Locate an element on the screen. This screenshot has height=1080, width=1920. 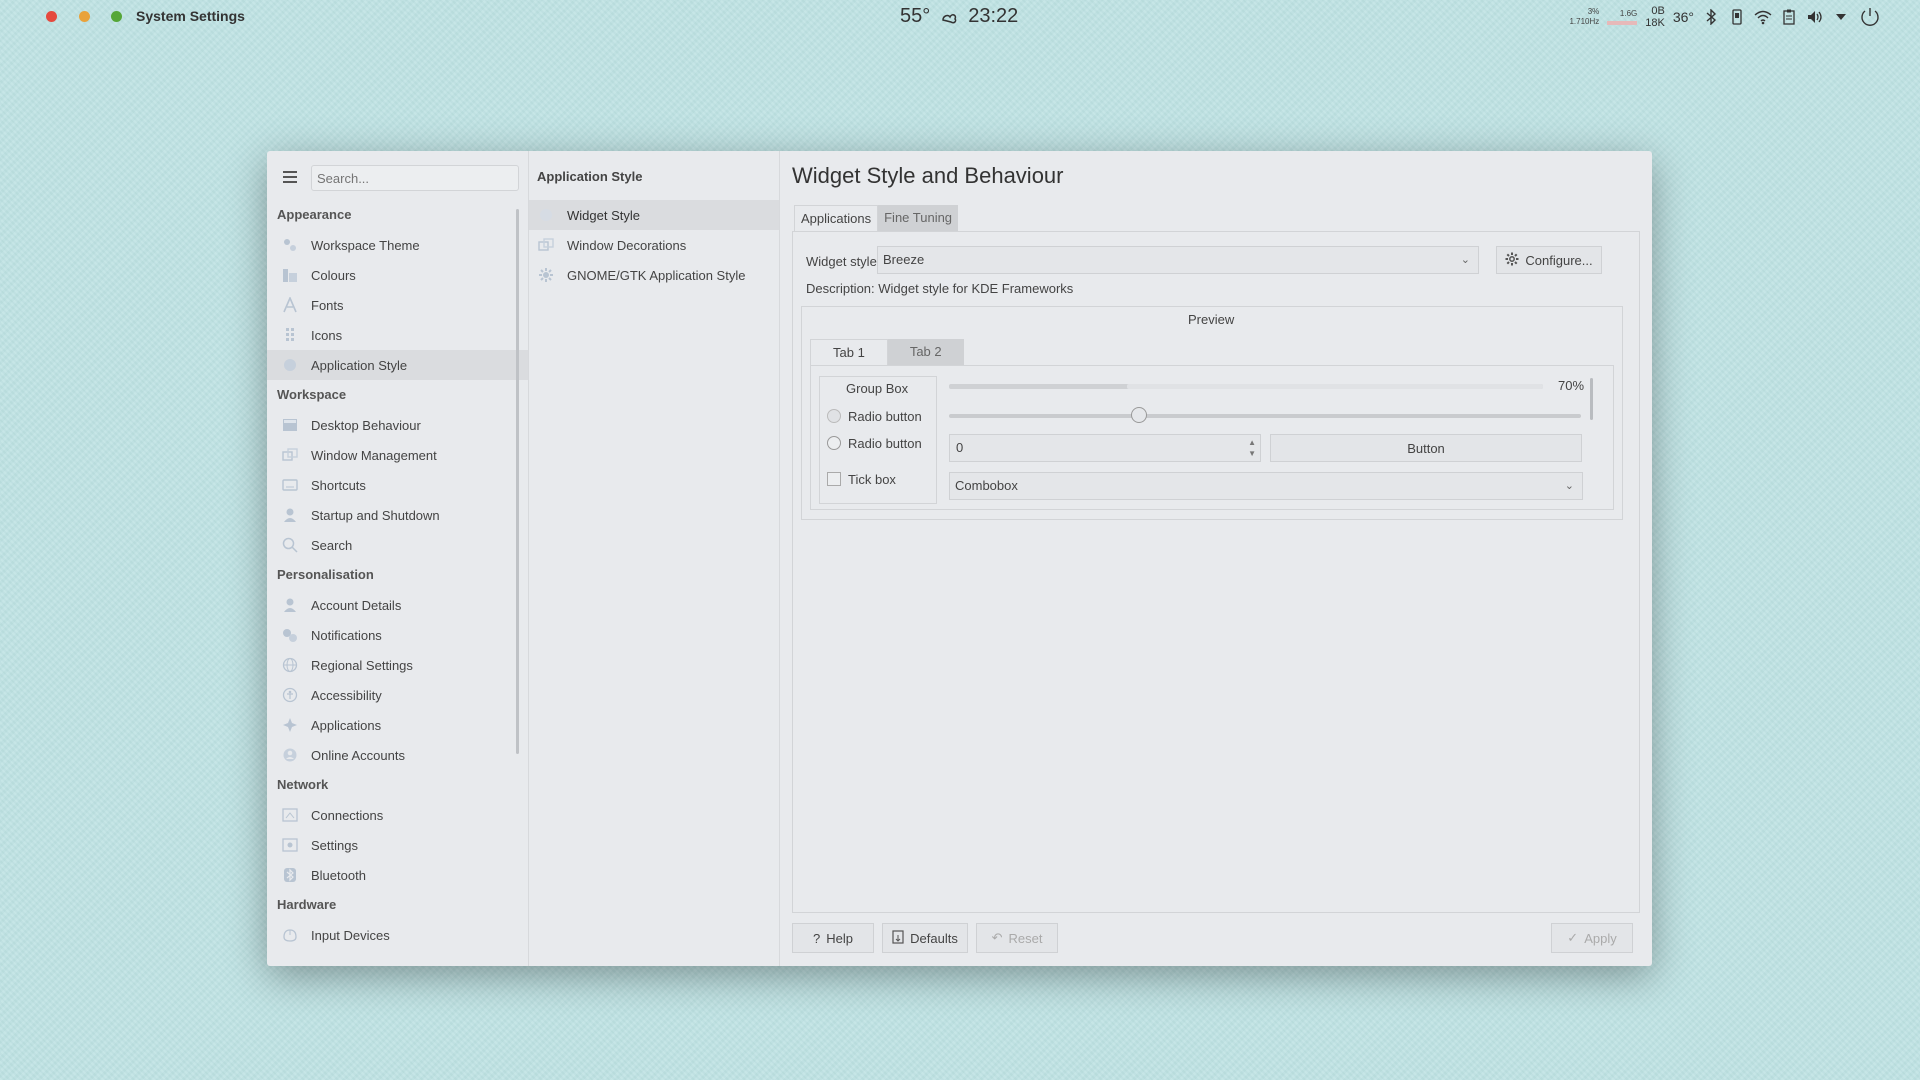
spinbox-arrows: ▲ ▼ is located at coordinates (1252, 448).